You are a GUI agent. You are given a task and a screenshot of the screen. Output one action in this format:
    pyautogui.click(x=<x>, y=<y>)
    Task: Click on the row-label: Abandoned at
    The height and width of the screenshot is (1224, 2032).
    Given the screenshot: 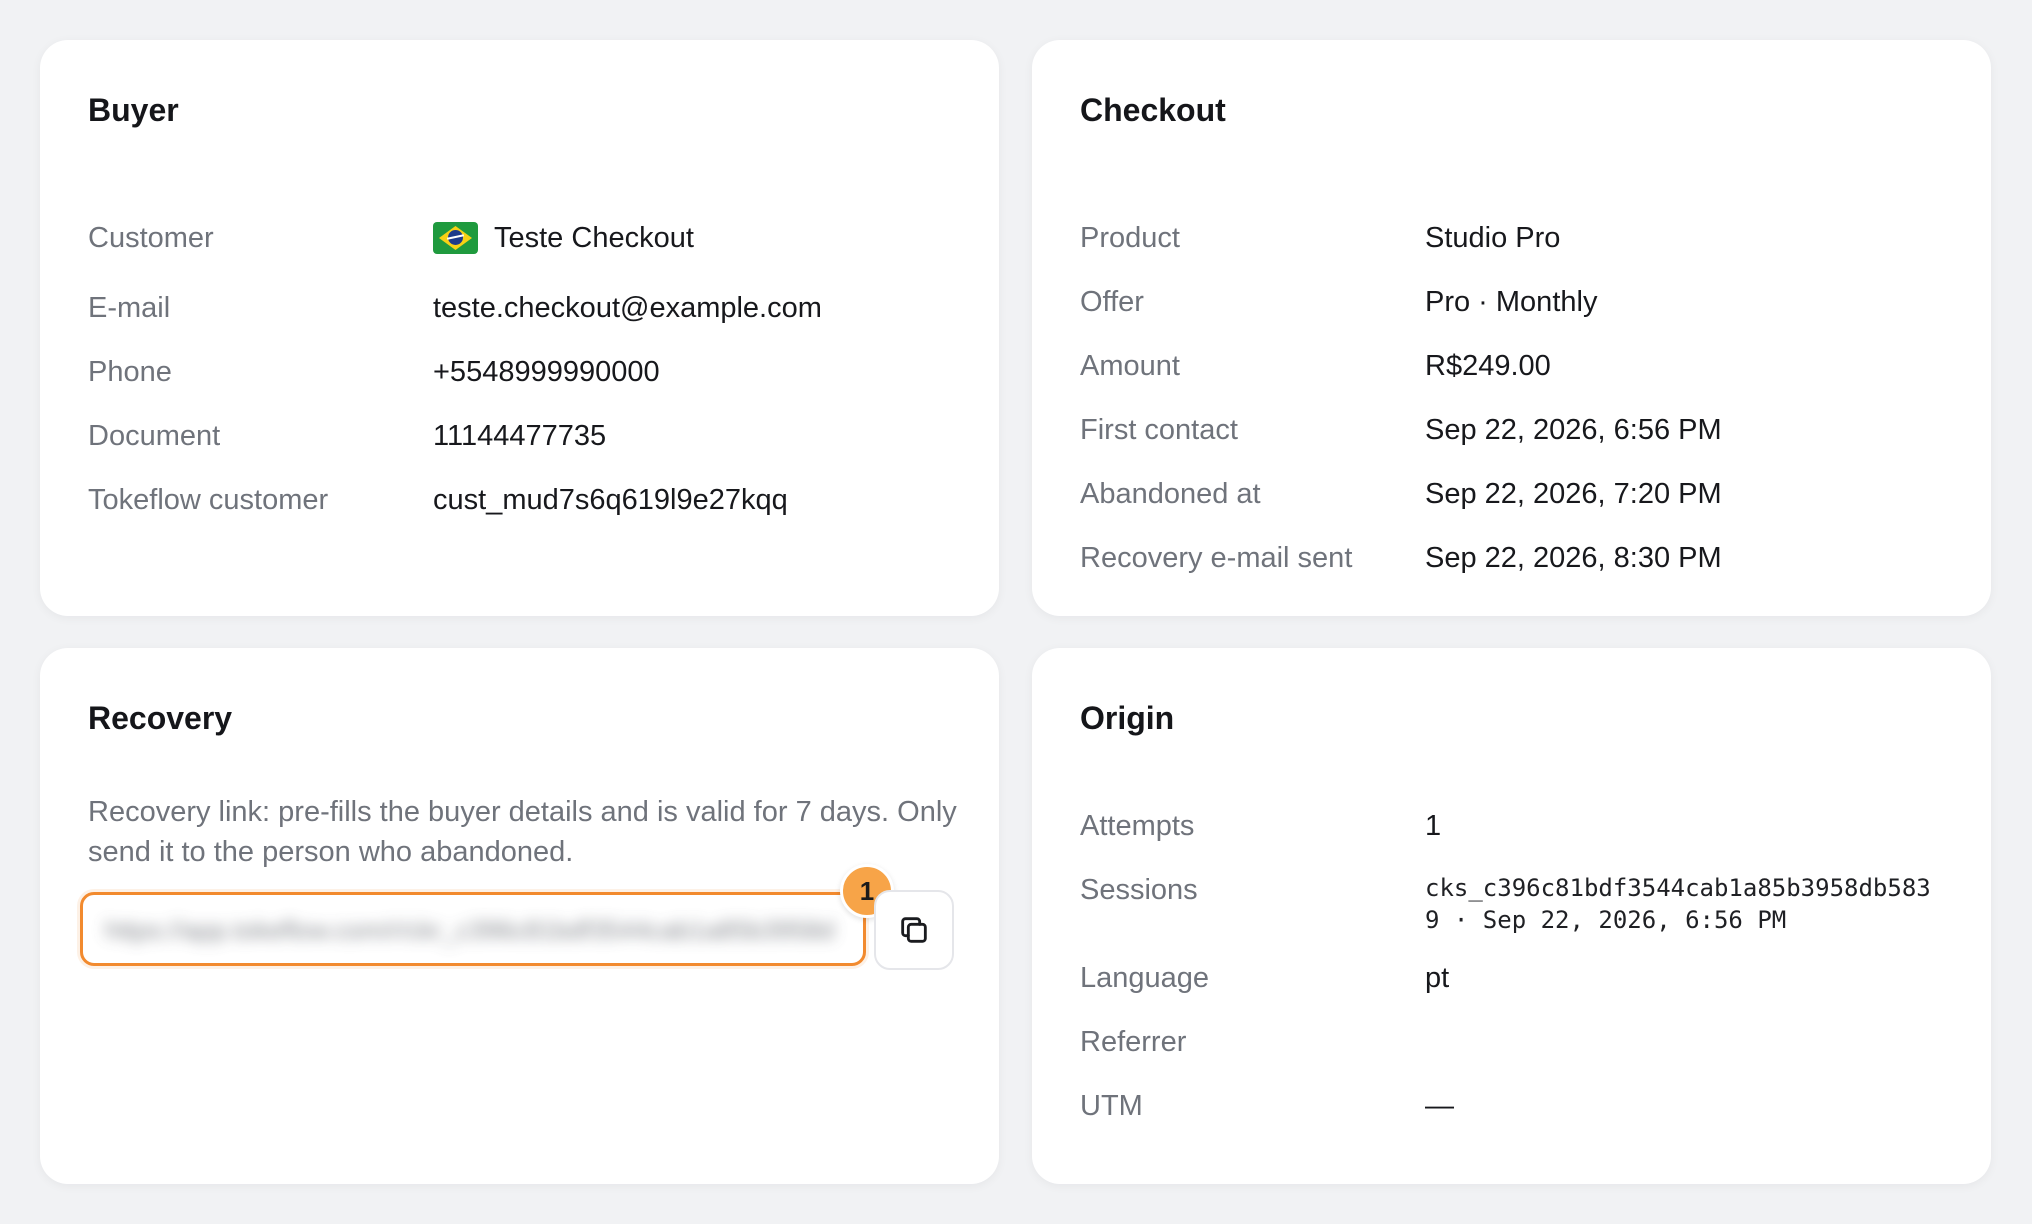 What is the action you would take?
    pyautogui.click(x=1170, y=494)
    